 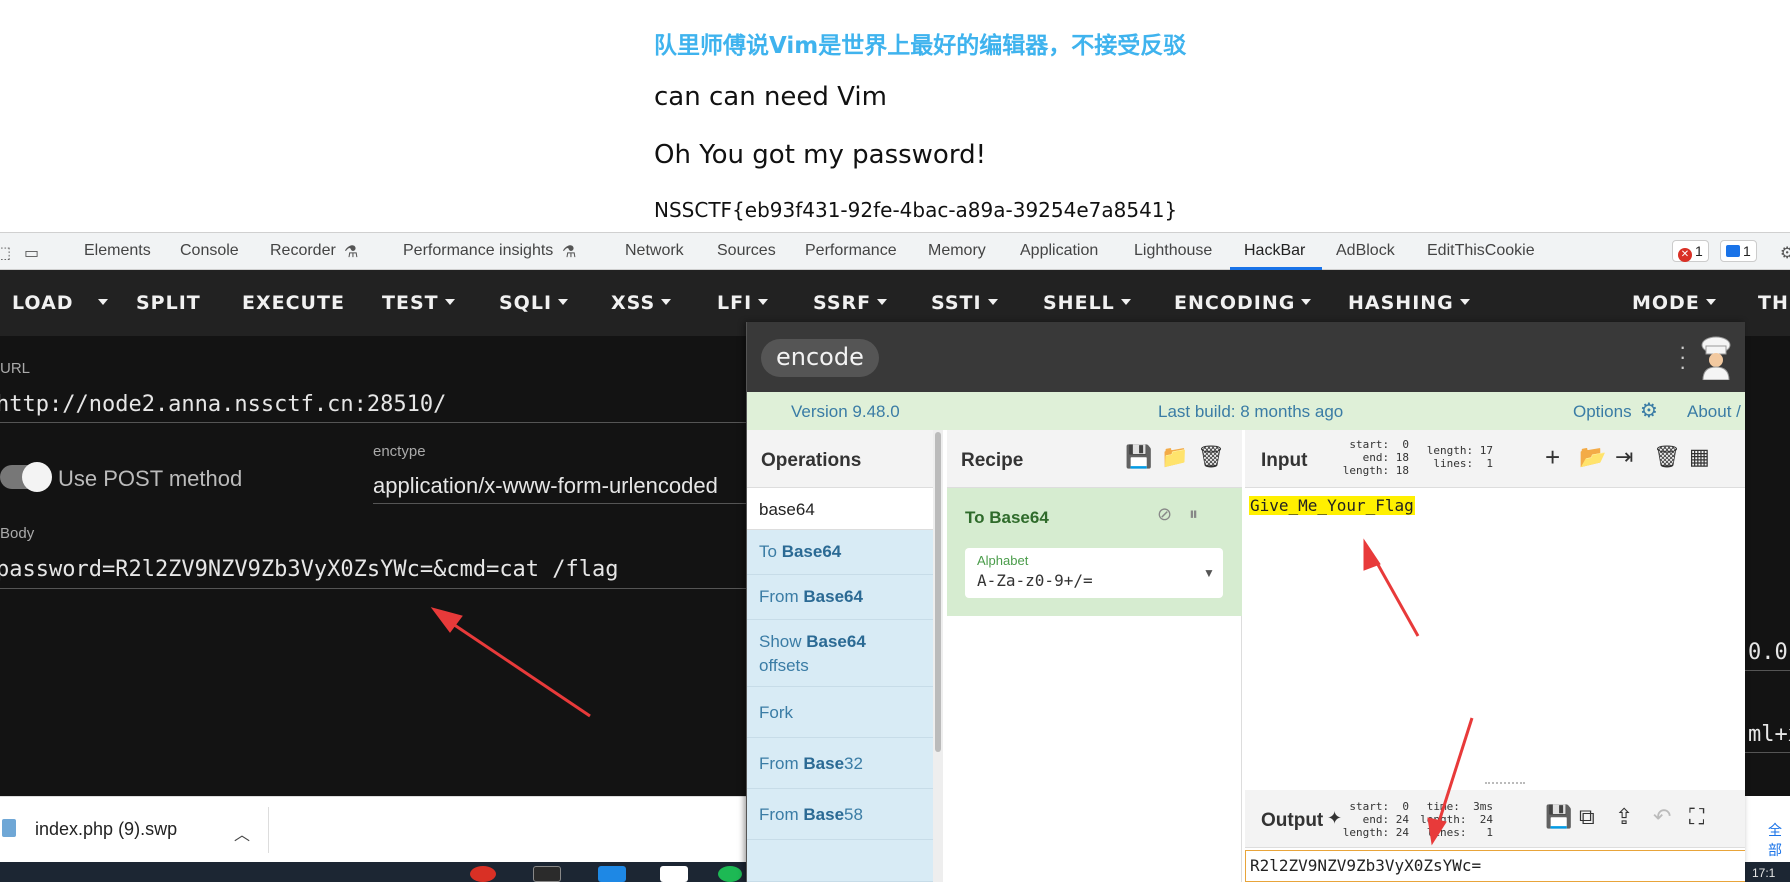 I want to click on cyberchef-title: encode, so click(x=820, y=358).